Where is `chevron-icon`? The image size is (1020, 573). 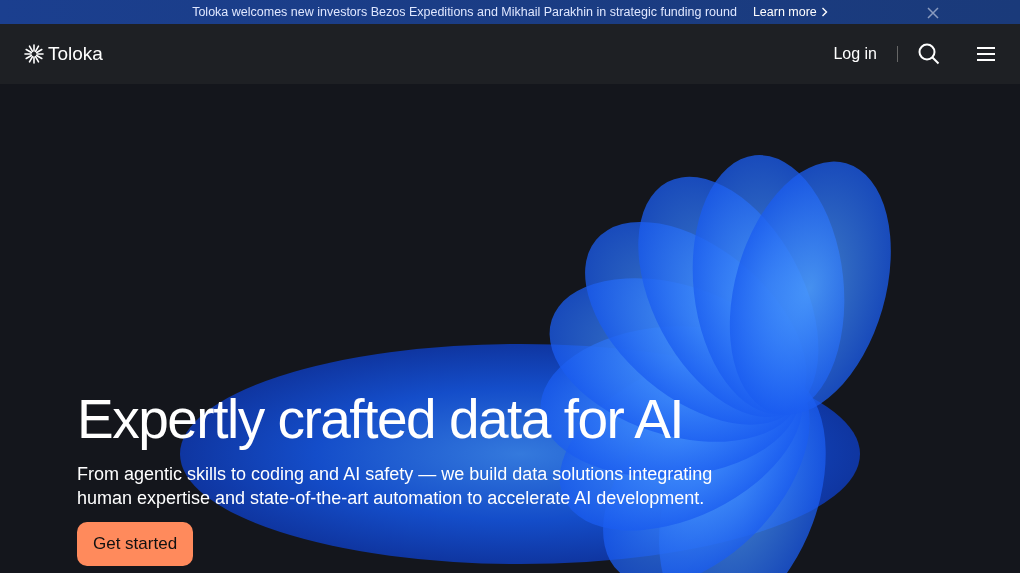 chevron-icon is located at coordinates (824, 12).